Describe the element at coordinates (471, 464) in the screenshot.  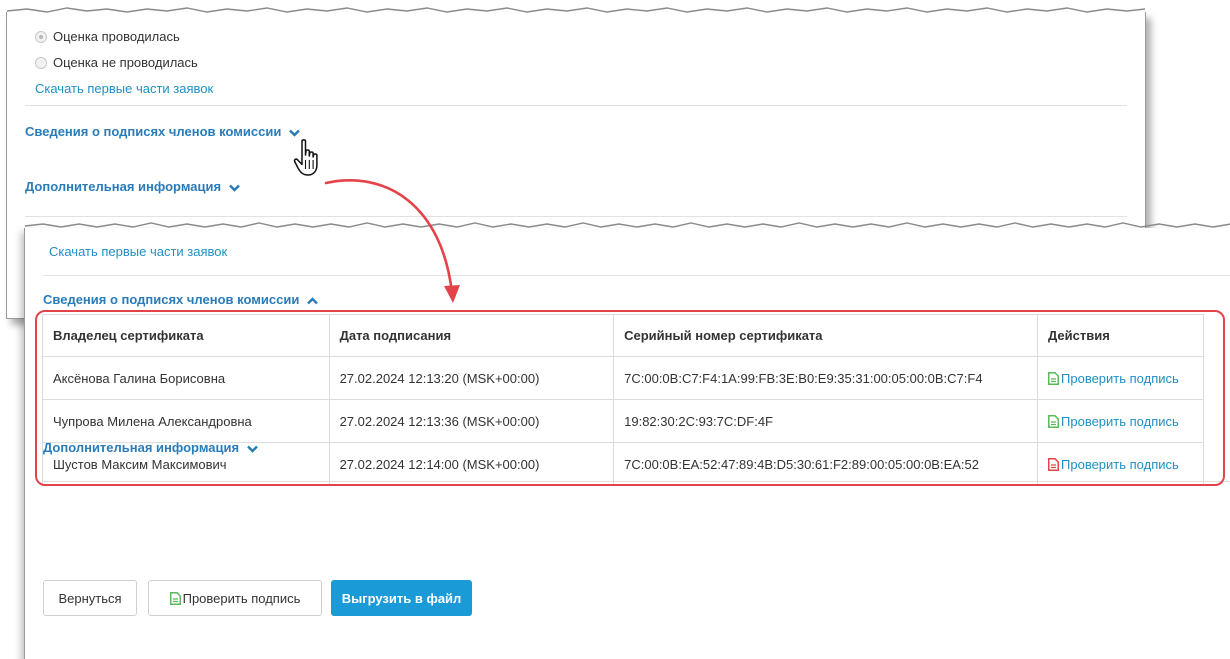
I see `date-cell: 27.02.2024 12:14:00 (MSK+00:00)` at that location.